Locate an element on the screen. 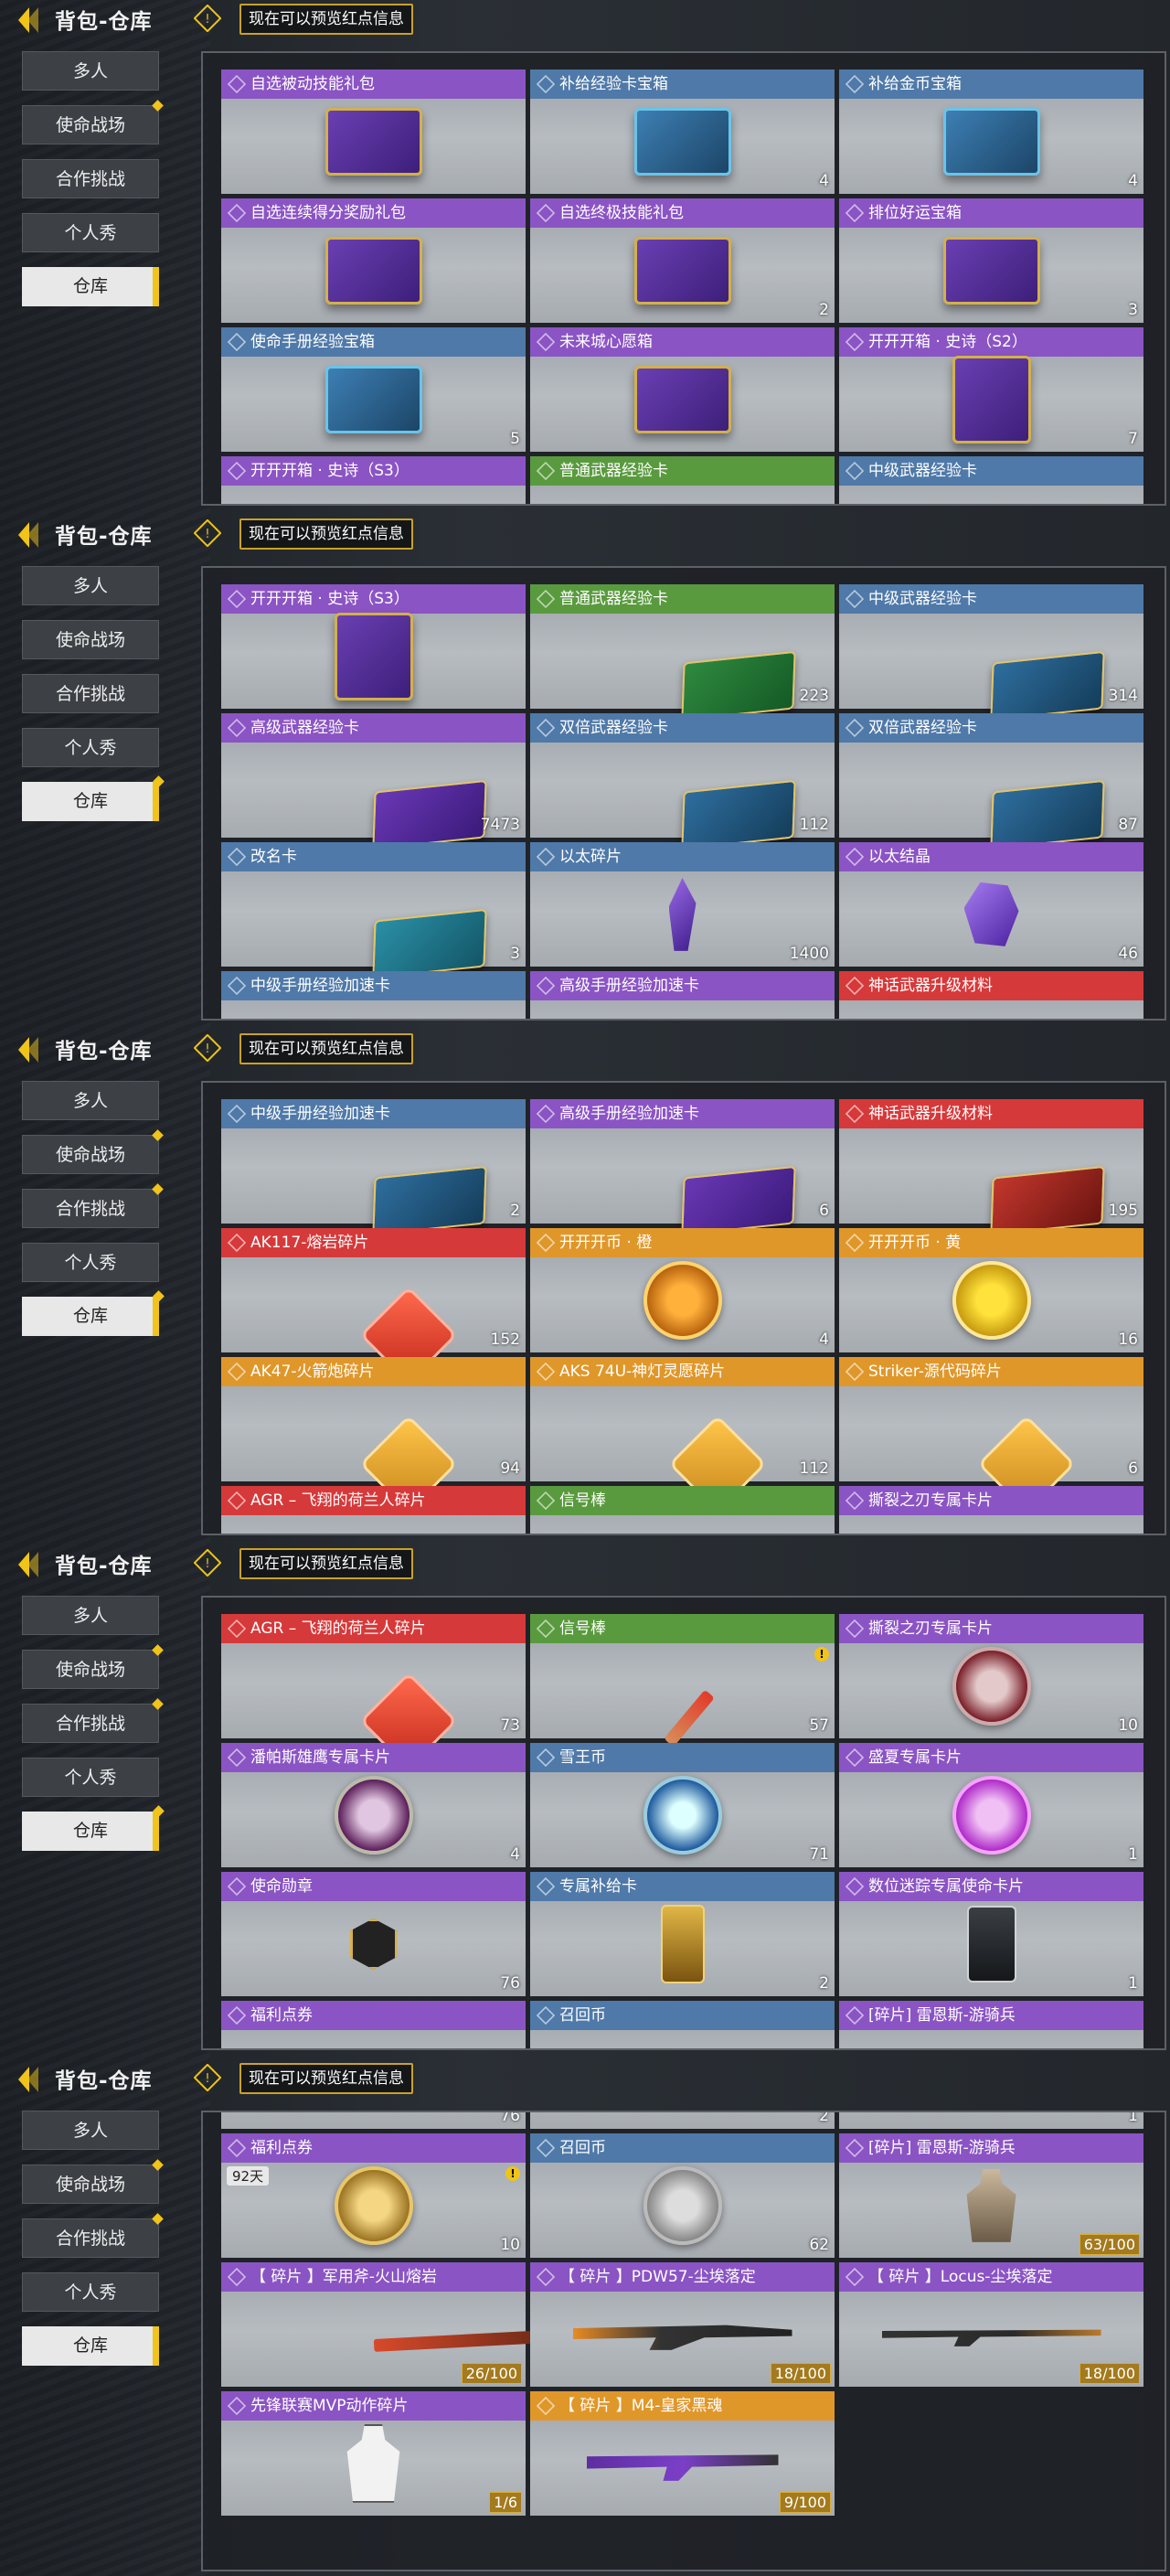 The image size is (1170, 2576). item-cell: 普通武器经验卡 223 is located at coordinates (683, 652).